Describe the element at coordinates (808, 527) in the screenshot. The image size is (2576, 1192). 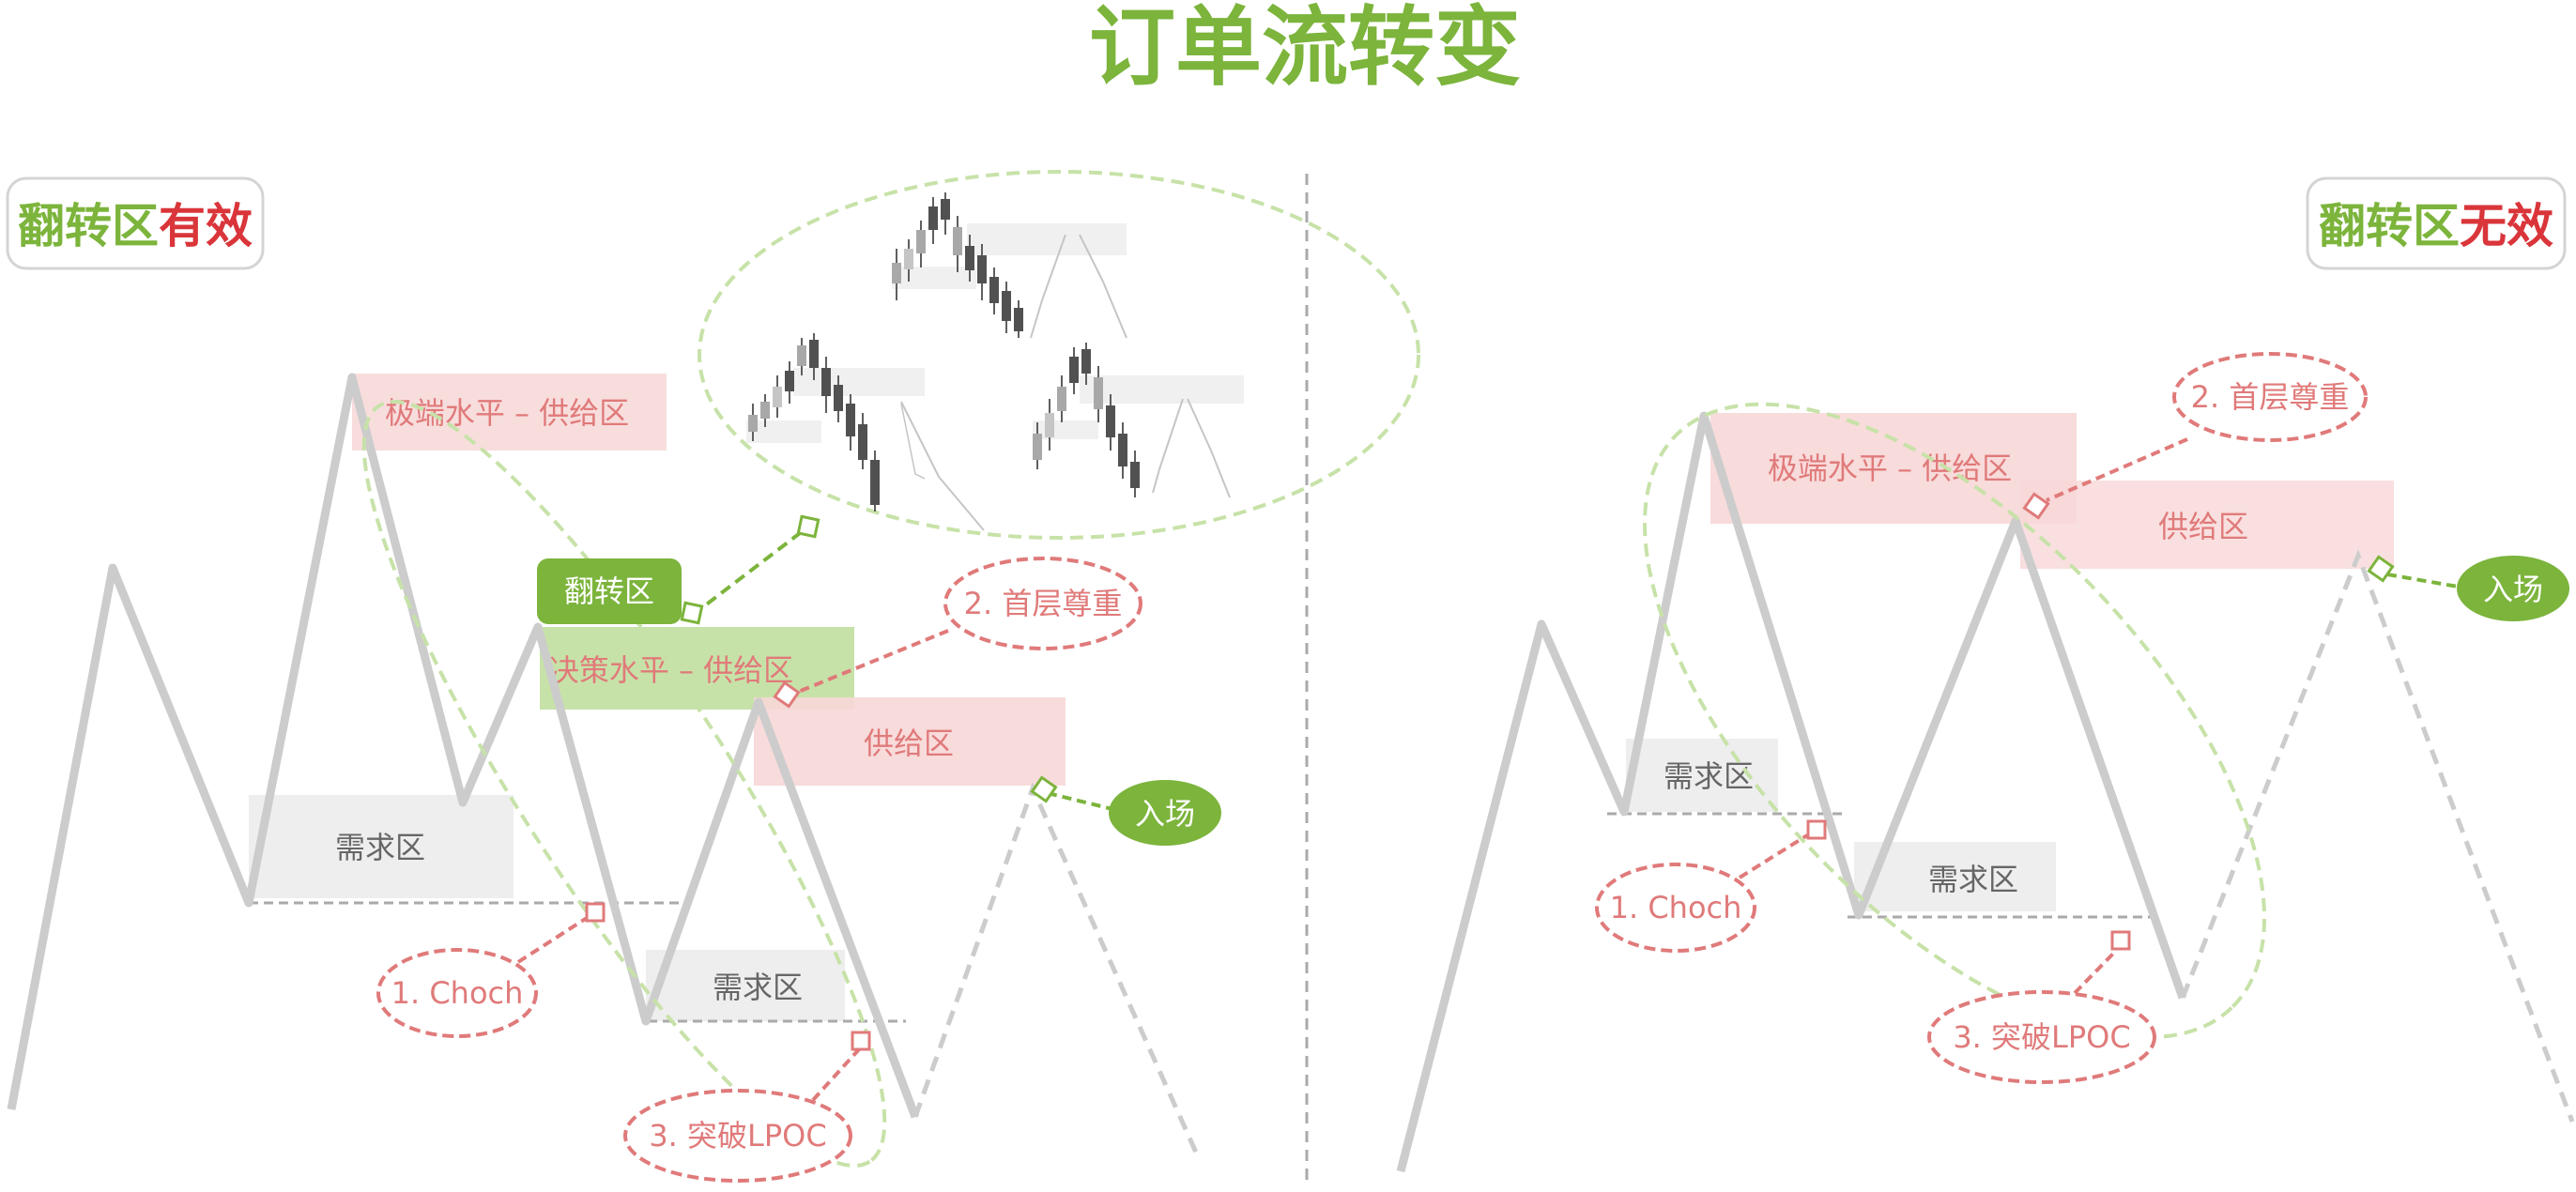
I see `left-inset-anchor-marker` at that location.